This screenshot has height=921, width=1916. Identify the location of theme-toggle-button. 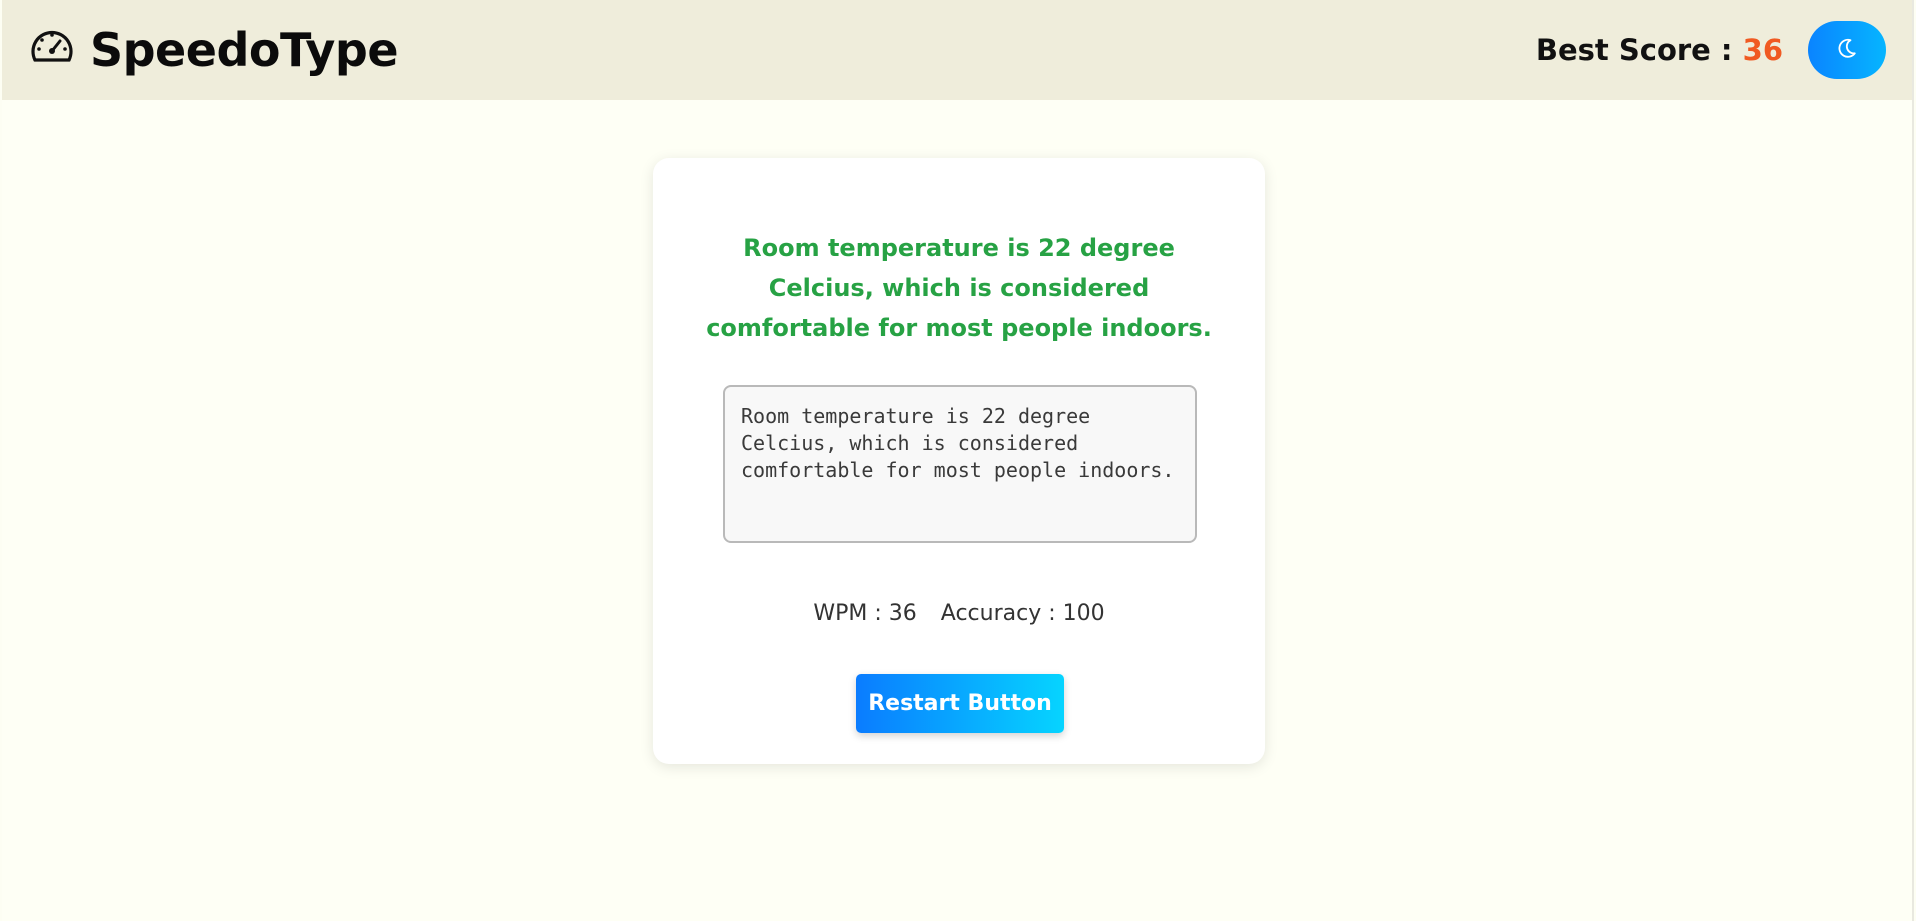
(1847, 50).